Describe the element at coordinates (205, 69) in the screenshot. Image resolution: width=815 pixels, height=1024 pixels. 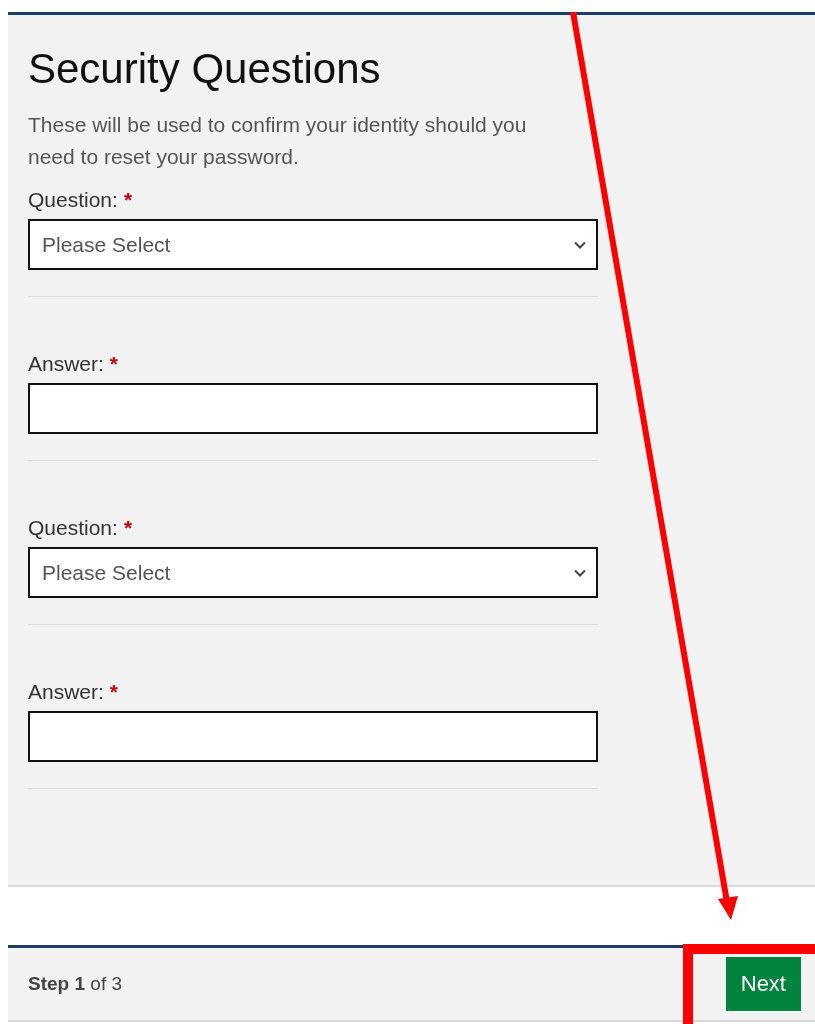
I see `page-title: Security Questions` at that location.